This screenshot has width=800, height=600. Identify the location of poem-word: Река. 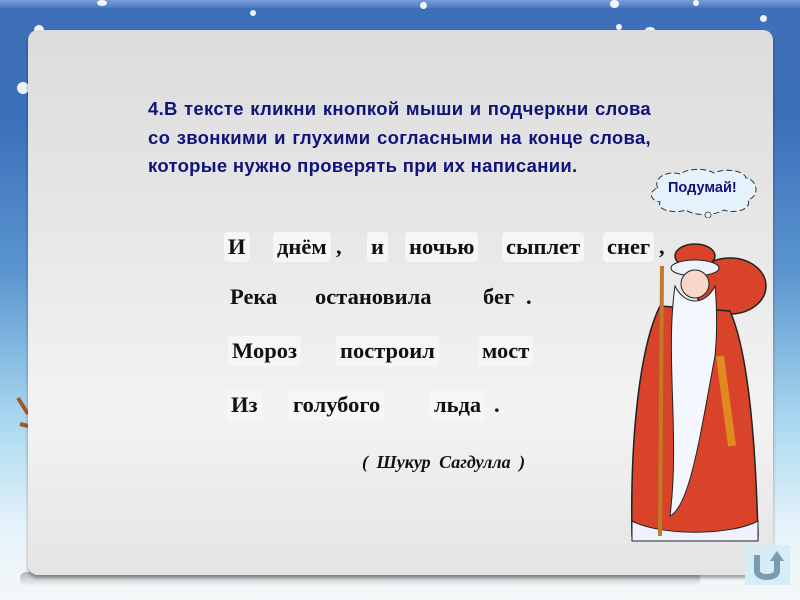
(253, 297).